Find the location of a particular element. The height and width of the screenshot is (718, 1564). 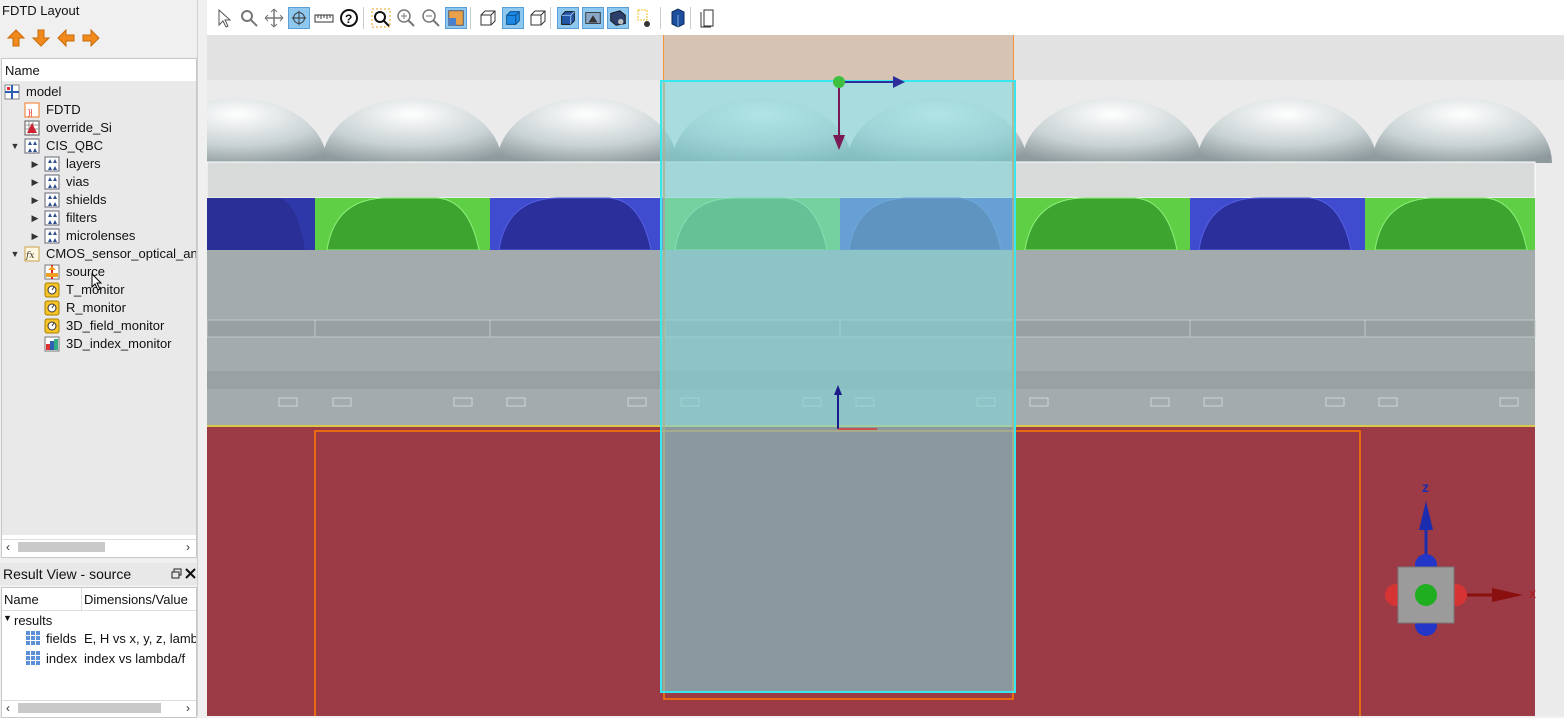

result-col-dimensions: Dimensions/Value is located at coordinates (136, 599).